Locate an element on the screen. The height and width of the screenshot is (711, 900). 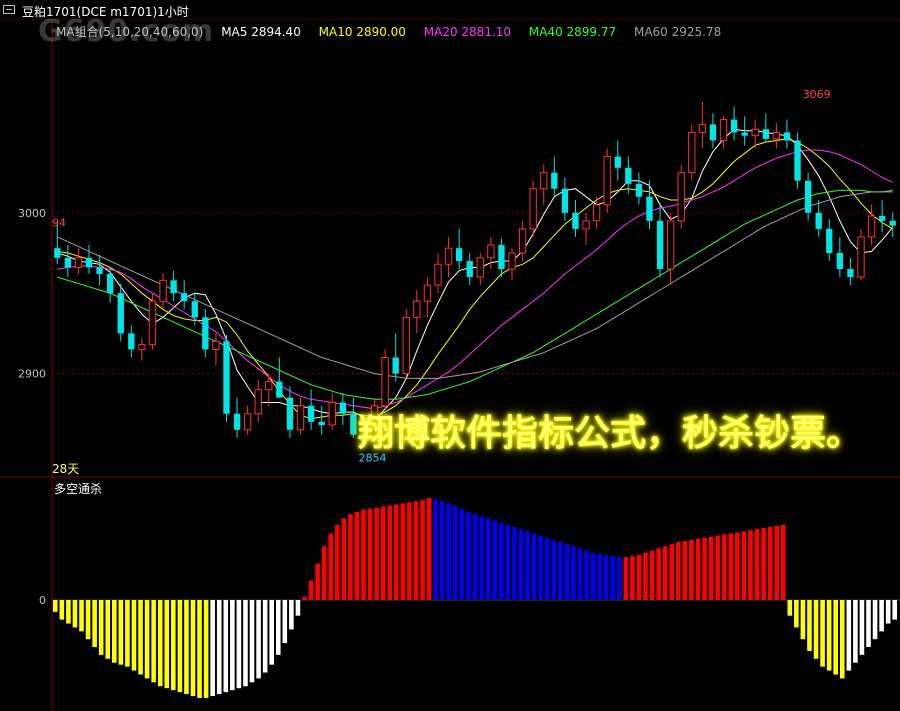
ma-legend-ma60: MA60 2925.78 is located at coordinates (677, 32).